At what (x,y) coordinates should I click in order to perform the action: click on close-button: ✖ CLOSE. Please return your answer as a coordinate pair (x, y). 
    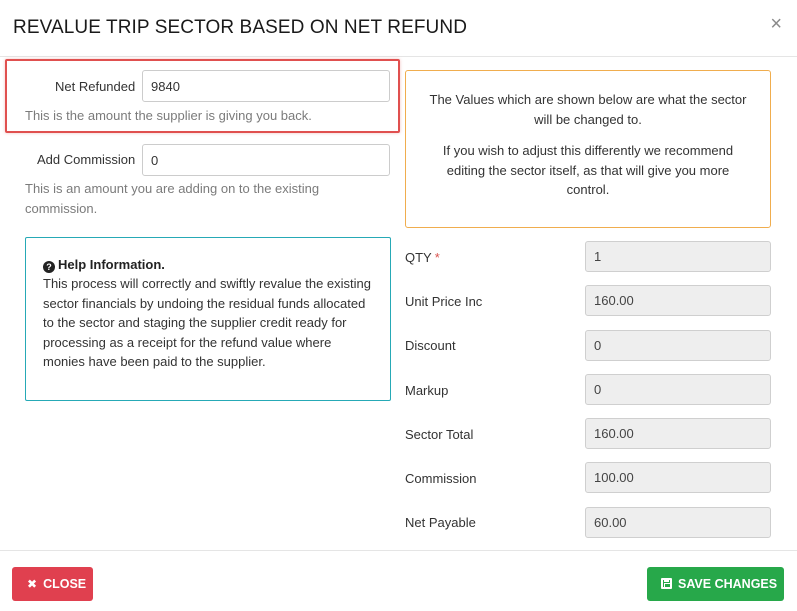
    Looking at the image, I should click on (52, 584).